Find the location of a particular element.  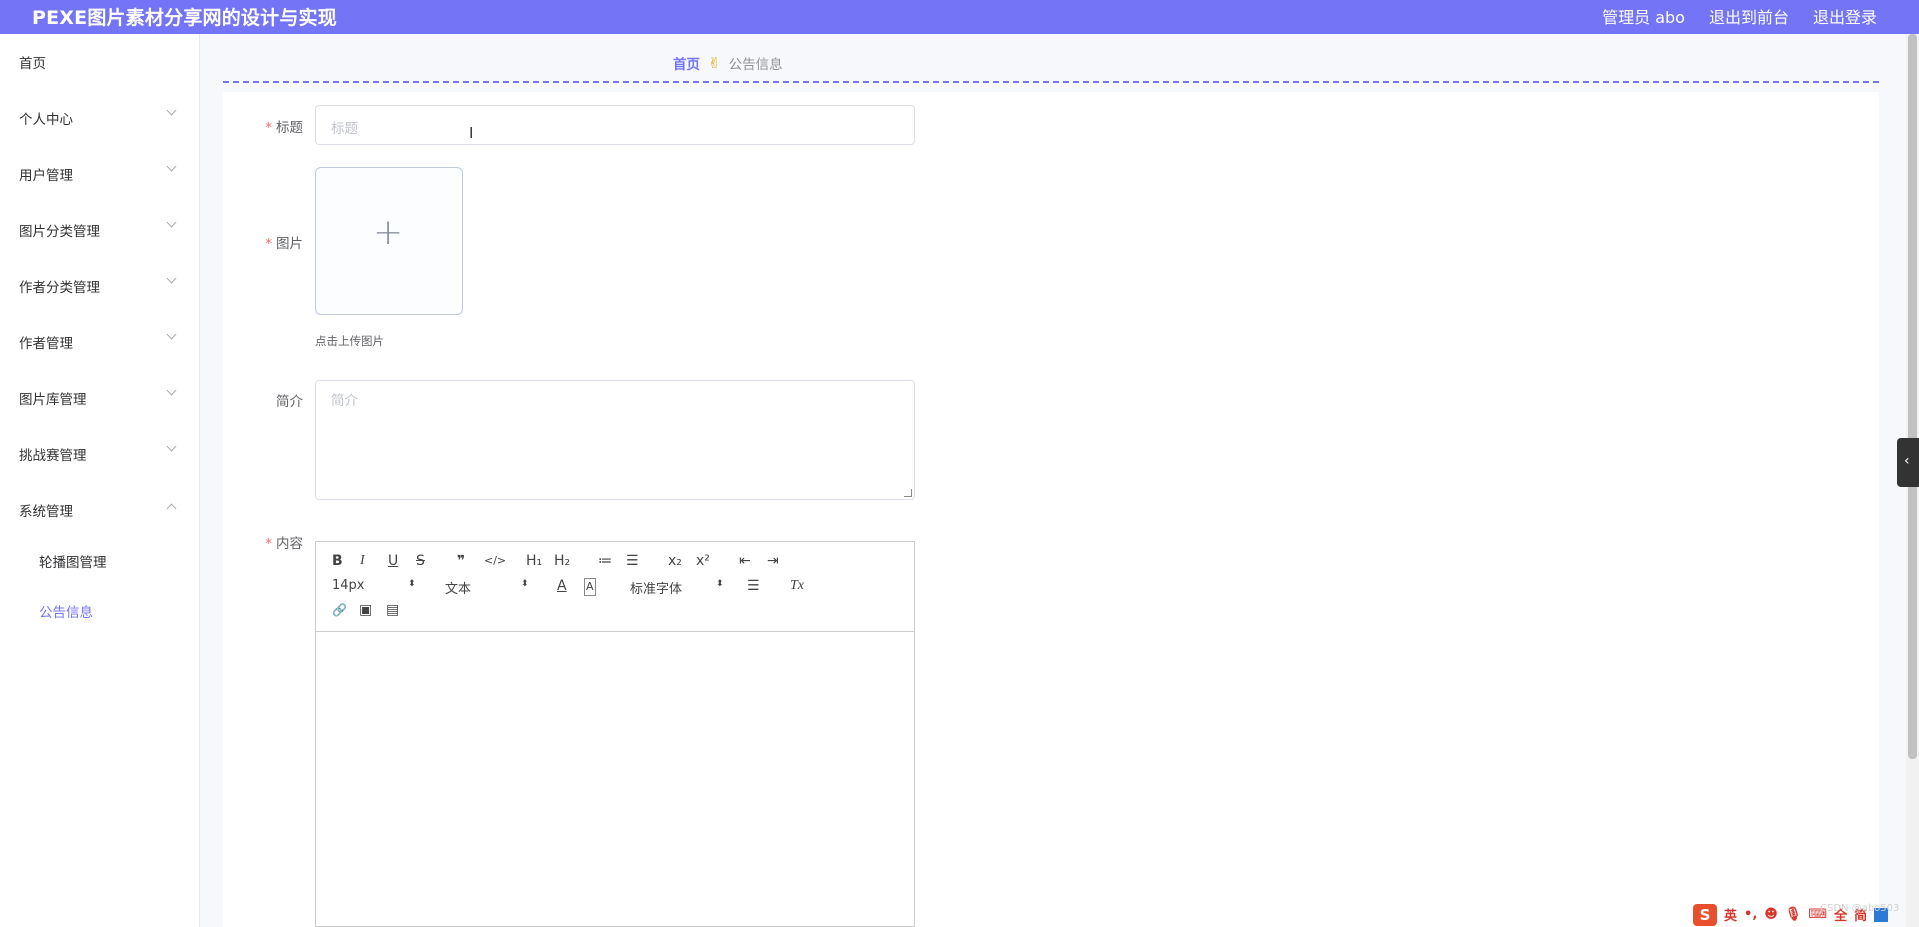

sidebar-subitem-notice: 公告信息 is located at coordinates (100, 610).